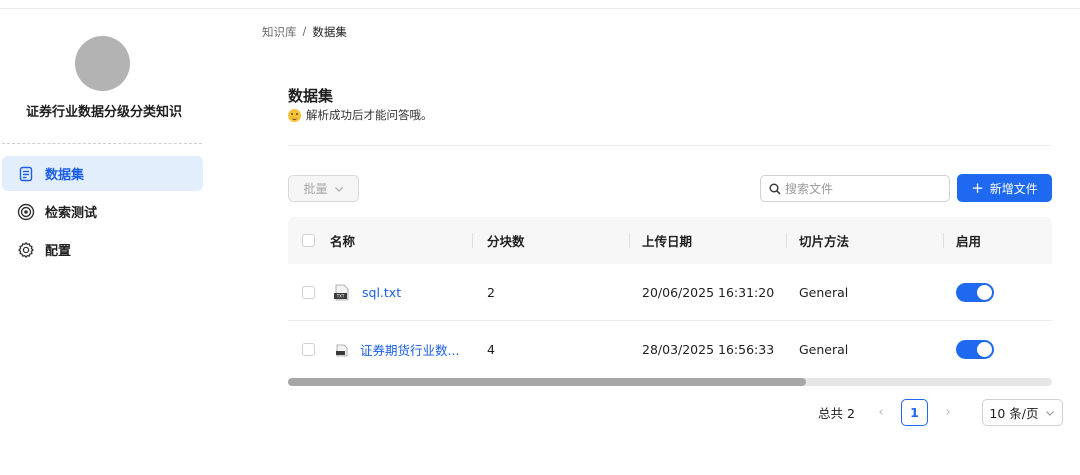  What do you see at coordinates (914, 412) in the screenshot?
I see `page-number-button: 1` at bounding box center [914, 412].